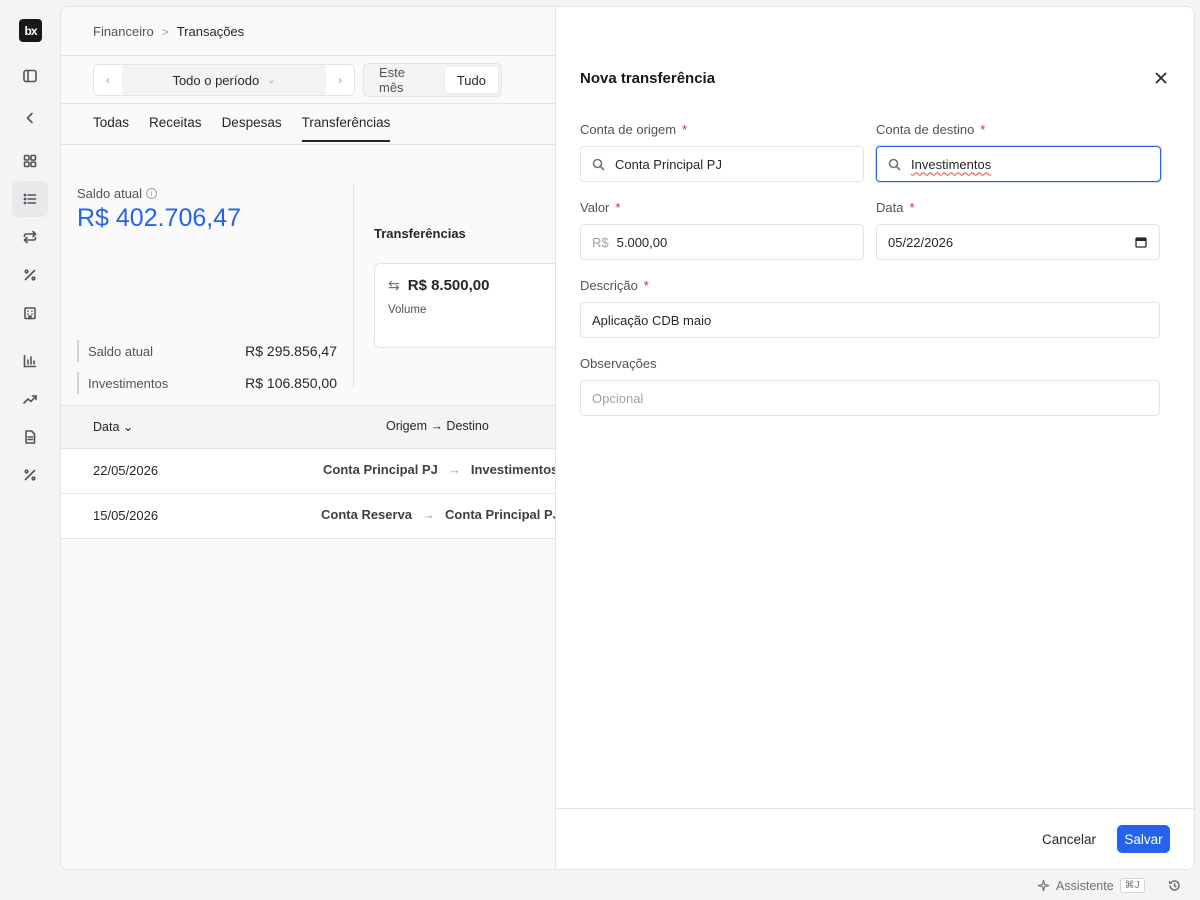 This screenshot has width=1200, height=900. I want to click on sparkle-icon, so click(1043, 885).